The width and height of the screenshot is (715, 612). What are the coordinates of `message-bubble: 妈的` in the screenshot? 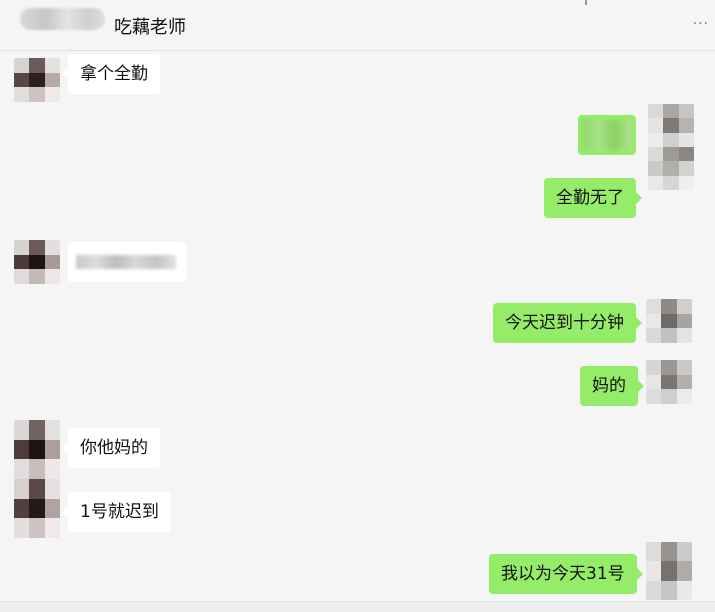 It's located at (612, 386).